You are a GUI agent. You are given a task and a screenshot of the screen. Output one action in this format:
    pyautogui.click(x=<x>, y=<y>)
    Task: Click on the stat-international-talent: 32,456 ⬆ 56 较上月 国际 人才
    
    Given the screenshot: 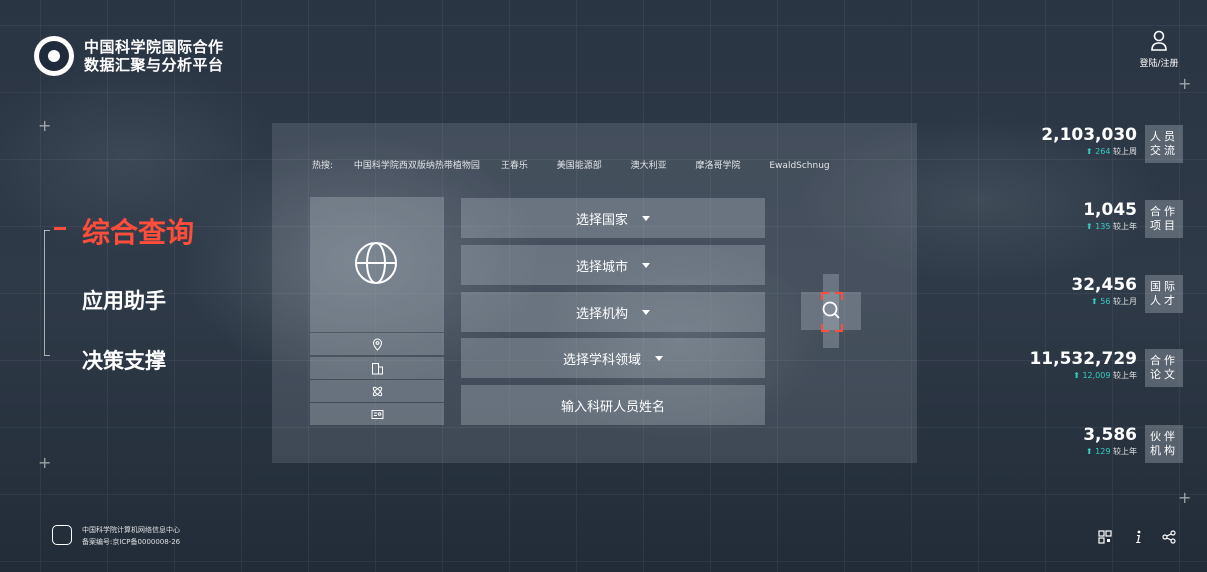 What is the action you would take?
    pyautogui.click(x=1073, y=294)
    